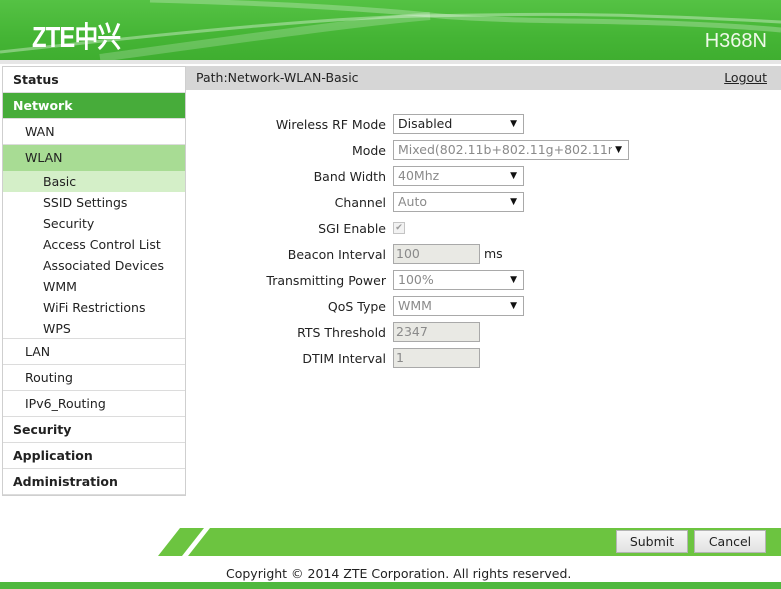 Image resolution: width=781 pixels, height=589 pixels. What do you see at coordinates (483, 78) in the screenshot?
I see `breadcrumb-bar: Path:Network-WLAN-Basic Logout` at bounding box center [483, 78].